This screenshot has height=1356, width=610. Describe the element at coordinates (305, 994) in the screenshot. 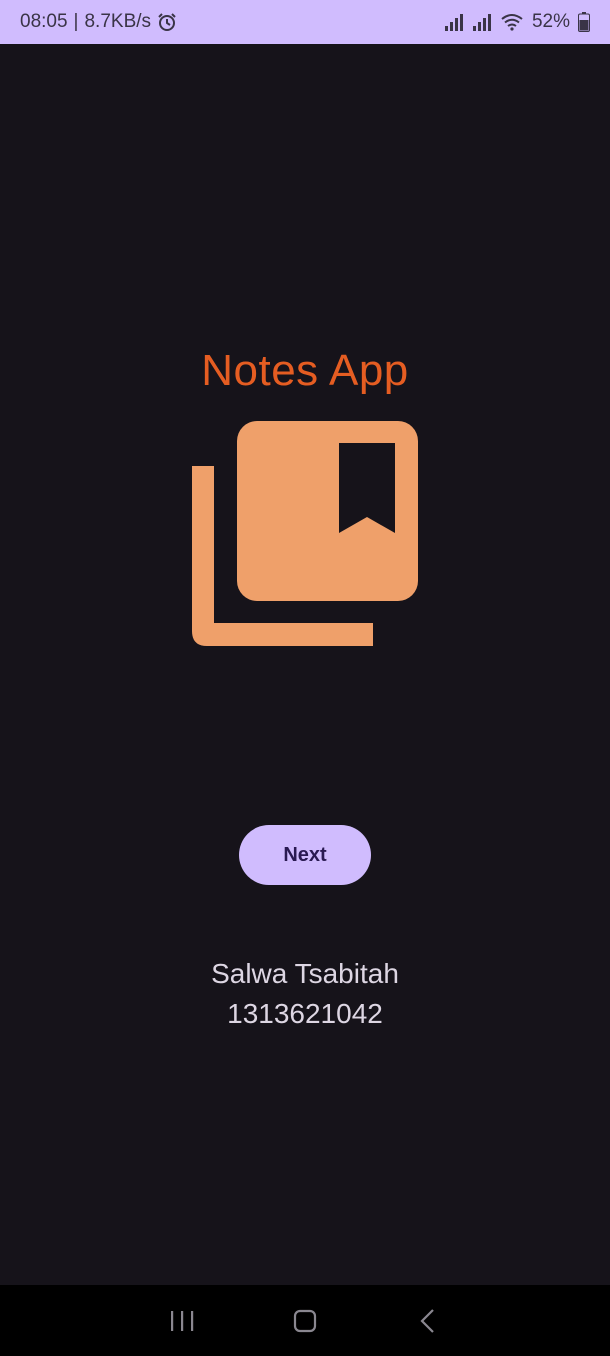

I see `author-info: Salwa Tsabitah 1313621042` at that location.